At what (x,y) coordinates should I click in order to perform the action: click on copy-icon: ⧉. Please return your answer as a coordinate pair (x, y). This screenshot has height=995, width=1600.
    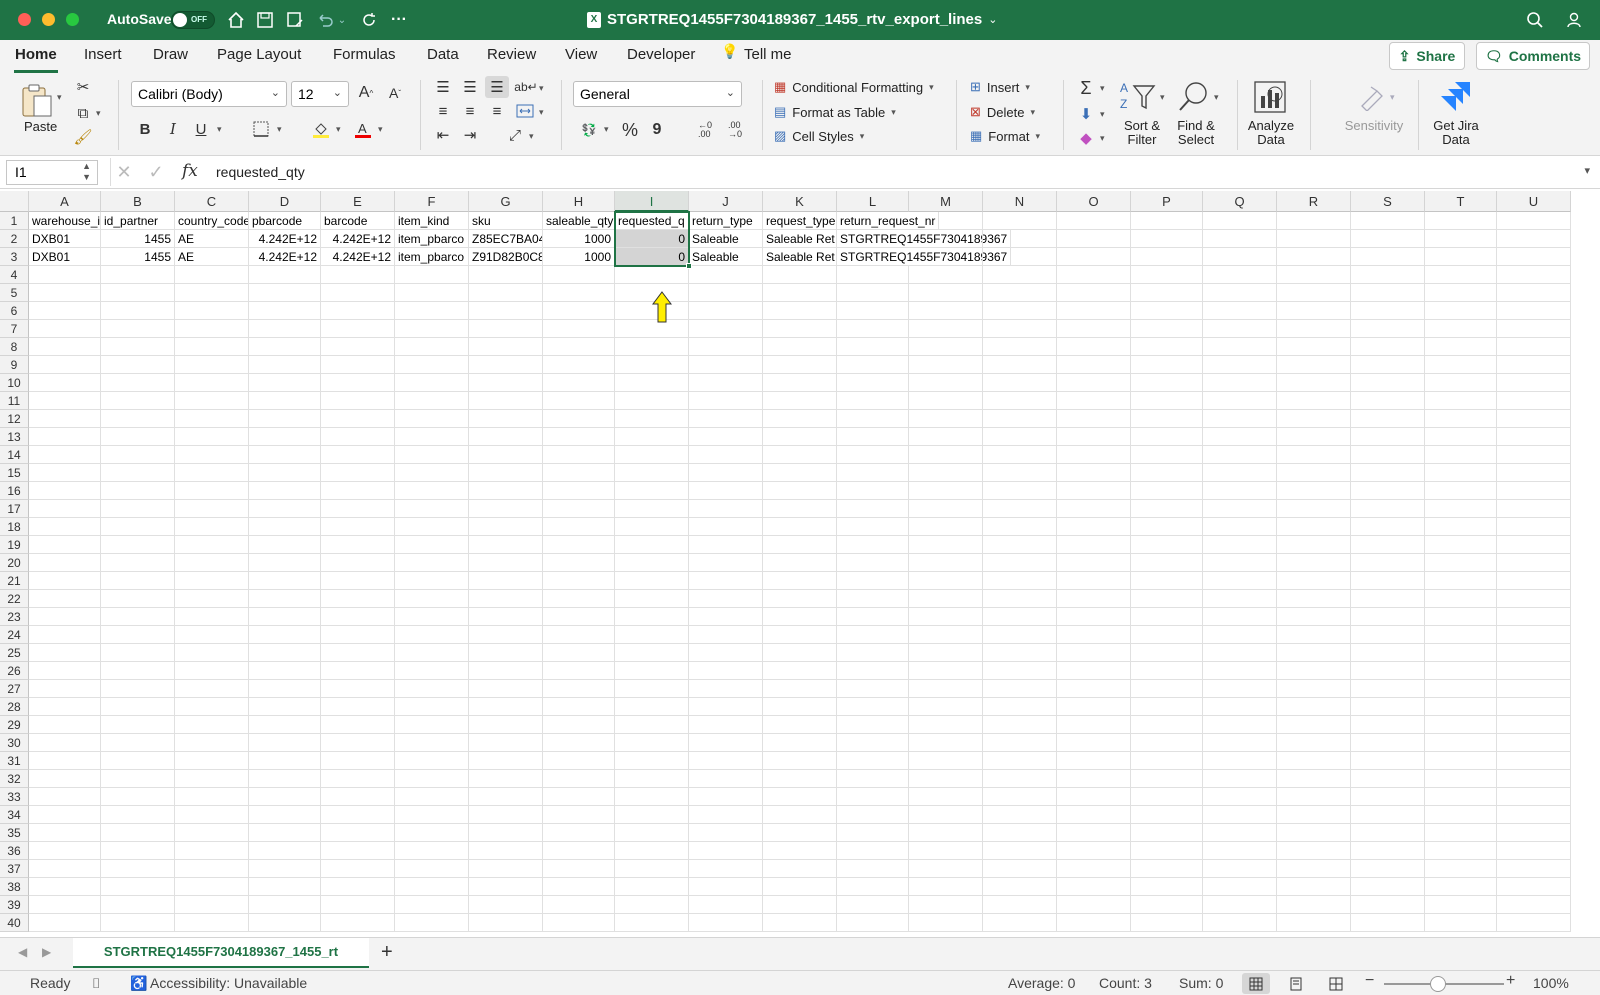
    Looking at the image, I should click on (83, 113).